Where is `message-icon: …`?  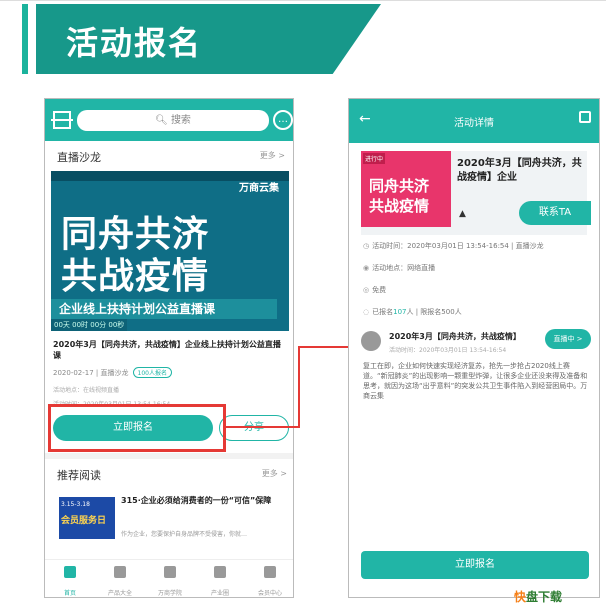
message-icon: … is located at coordinates (283, 120).